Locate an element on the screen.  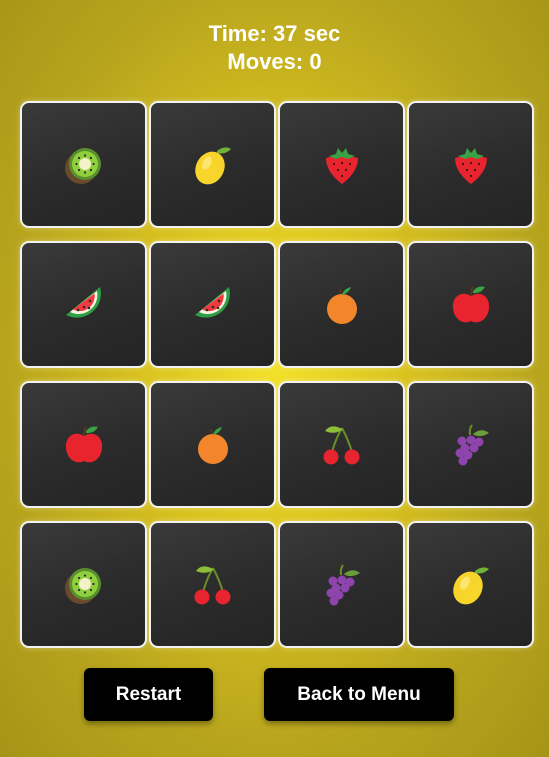
moves-counter: Moves: 0 is located at coordinates (274, 61).